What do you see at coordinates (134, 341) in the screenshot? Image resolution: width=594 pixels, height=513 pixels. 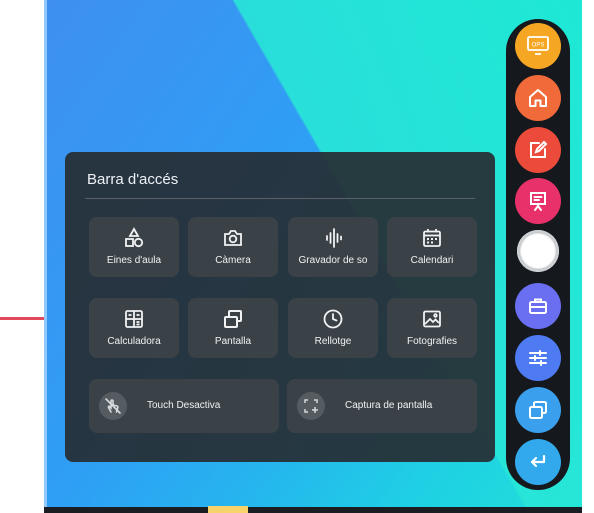 I see `tile-label: Calculadora` at bounding box center [134, 341].